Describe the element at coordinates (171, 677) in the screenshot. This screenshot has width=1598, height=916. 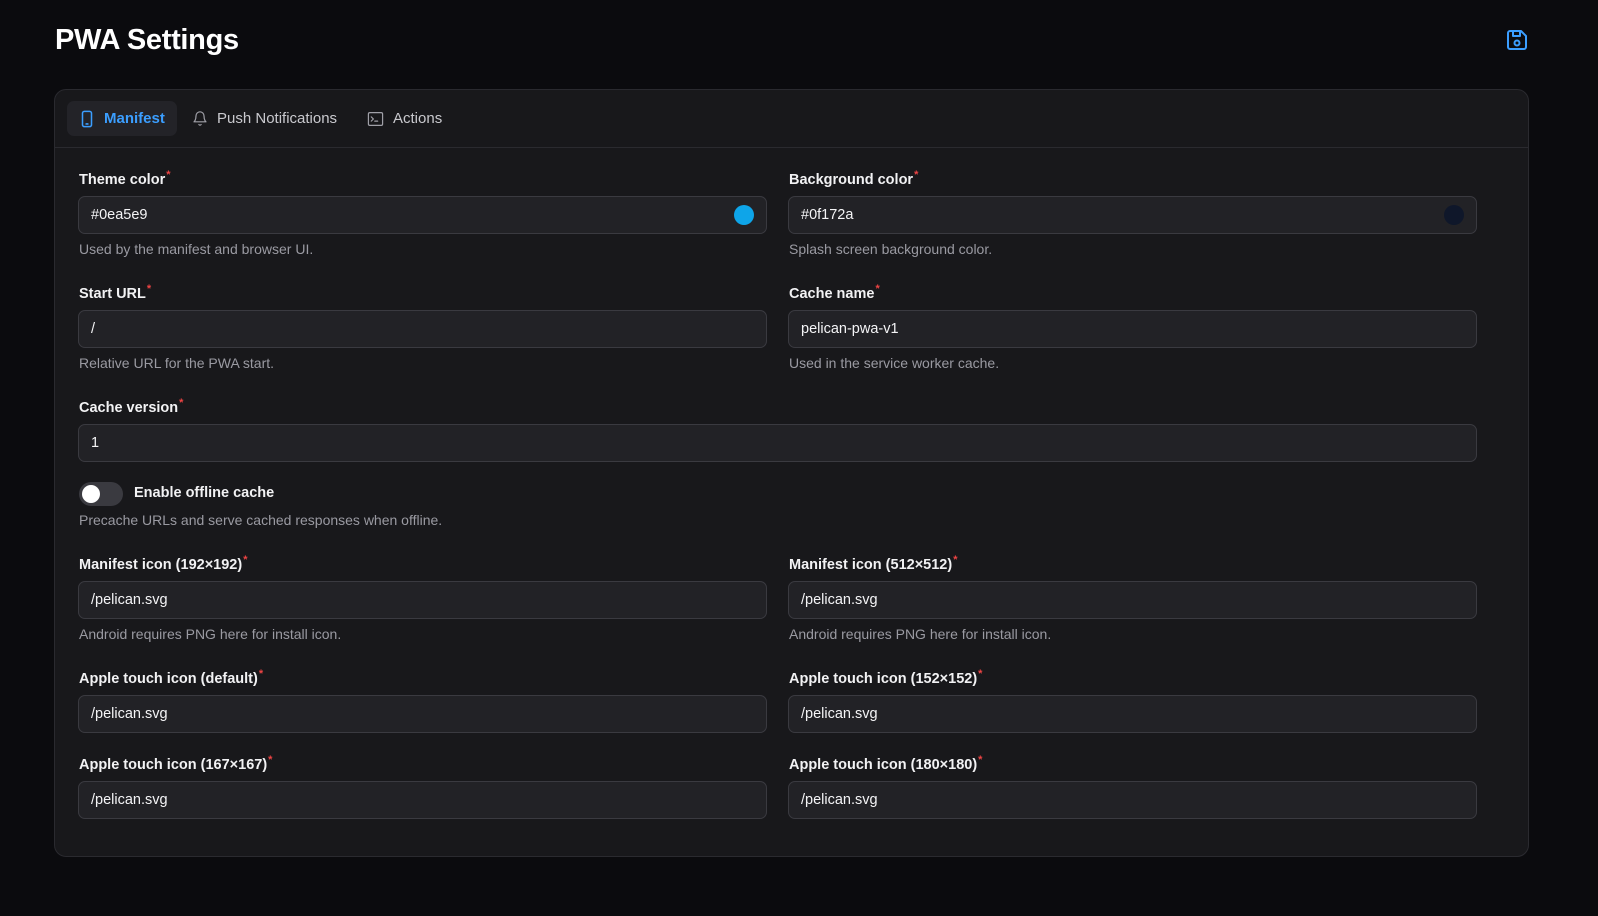
I see `apple-icon-default-label: Apple touch icon (default)*` at that location.